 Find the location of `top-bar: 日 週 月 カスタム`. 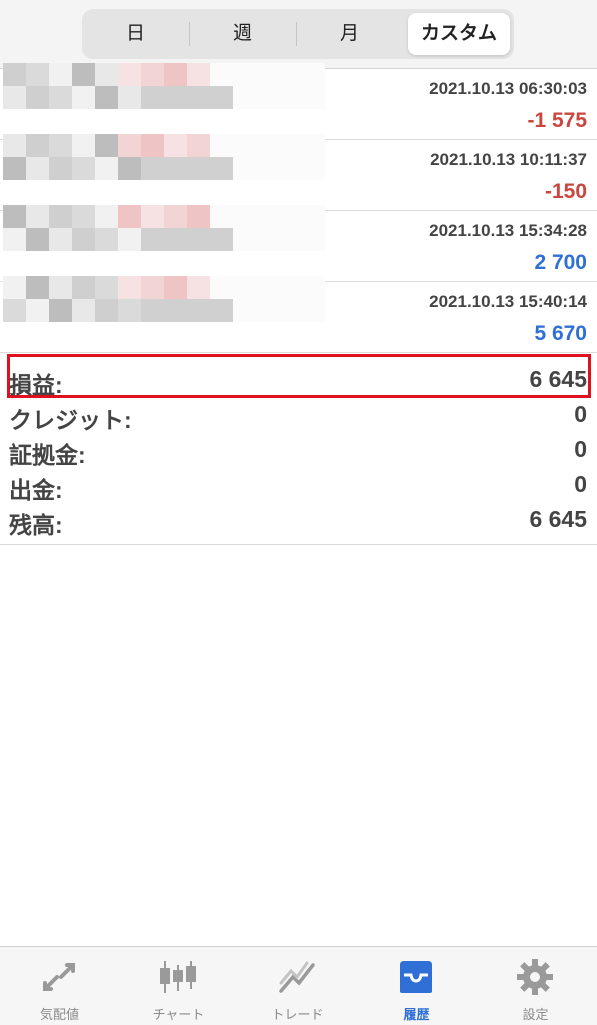

top-bar: 日 週 月 カスタム is located at coordinates (298, 34).